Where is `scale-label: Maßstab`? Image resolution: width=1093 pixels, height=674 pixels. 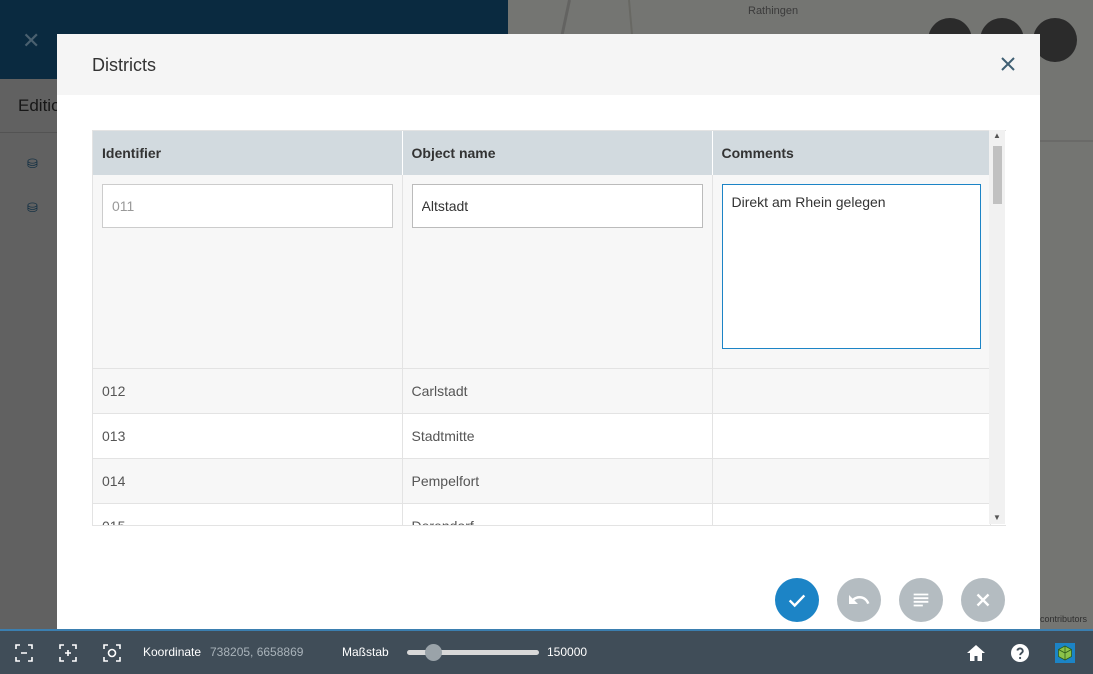
scale-label: Maßstab is located at coordinates (365, 652).